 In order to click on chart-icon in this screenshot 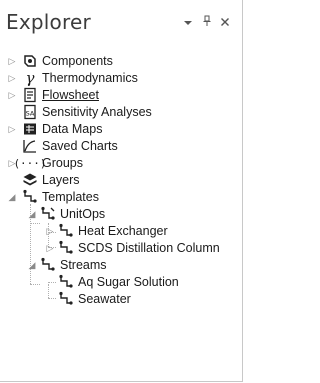, I will do `click(30, 146)`.